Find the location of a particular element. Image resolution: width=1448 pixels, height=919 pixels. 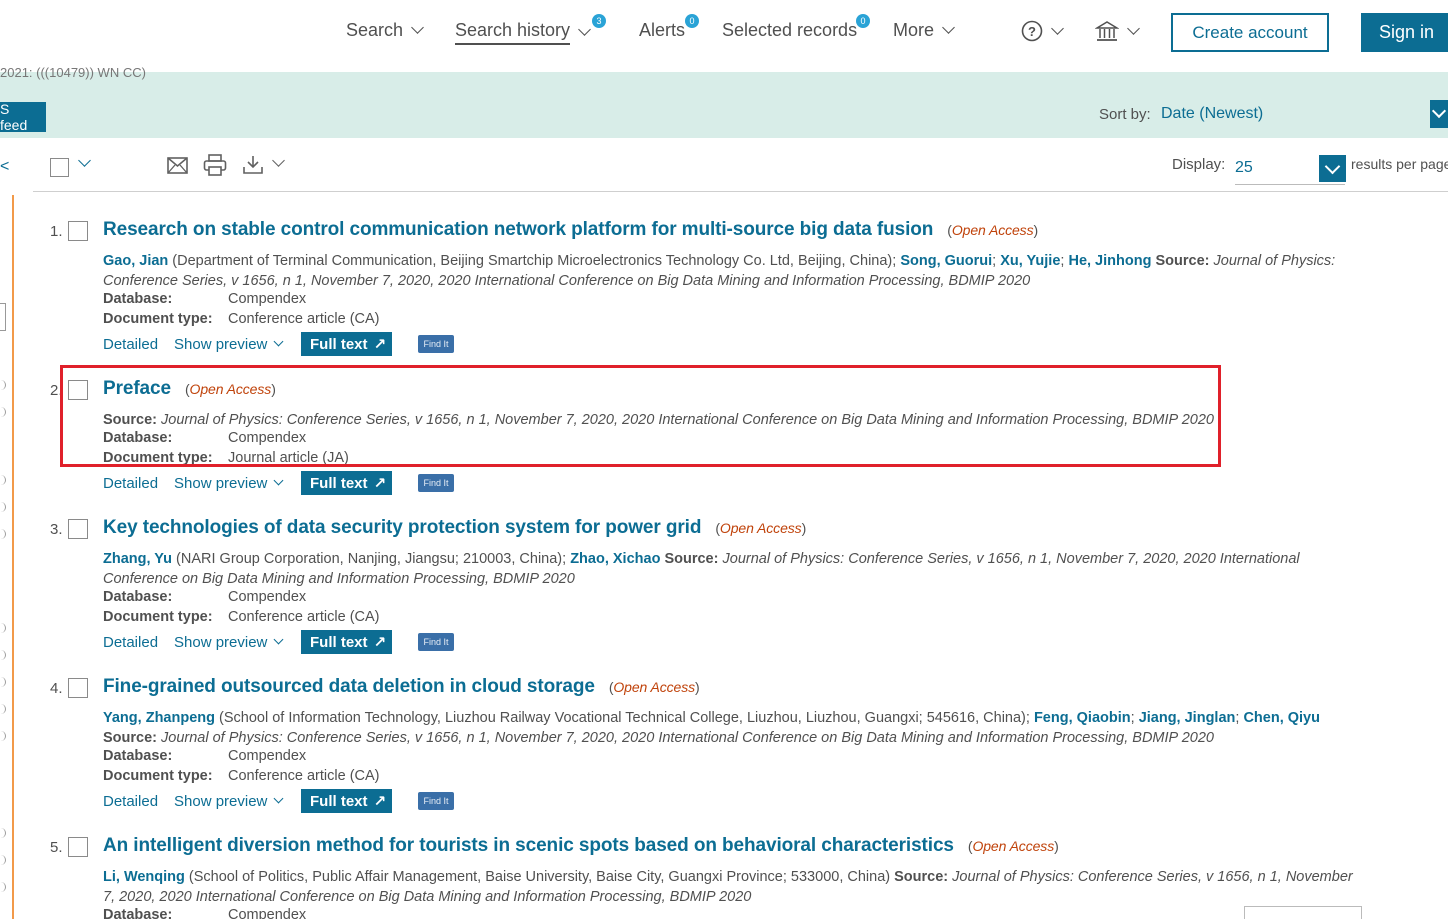

email-icon is located at coordinates (177, 165).